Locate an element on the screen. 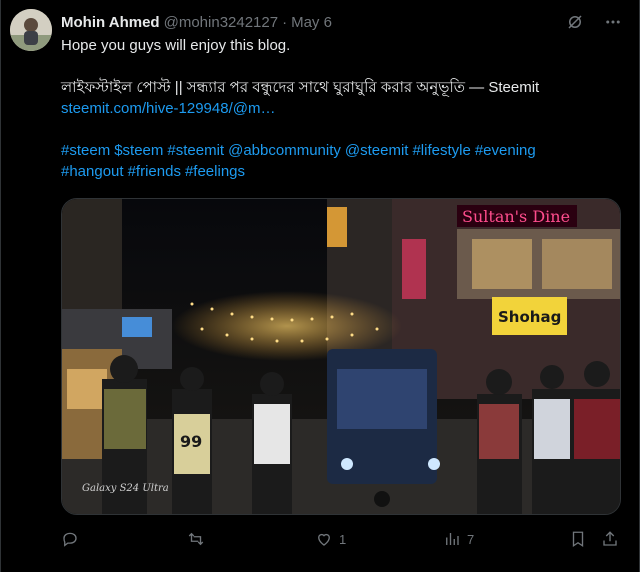  mention: @steemit is located at coordinates (377, 150).